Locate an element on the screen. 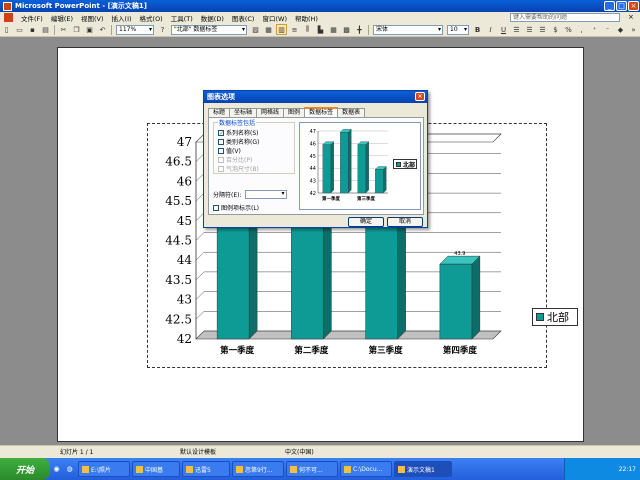  task-button: 迅雷5 is located at coordinates (206, 469).